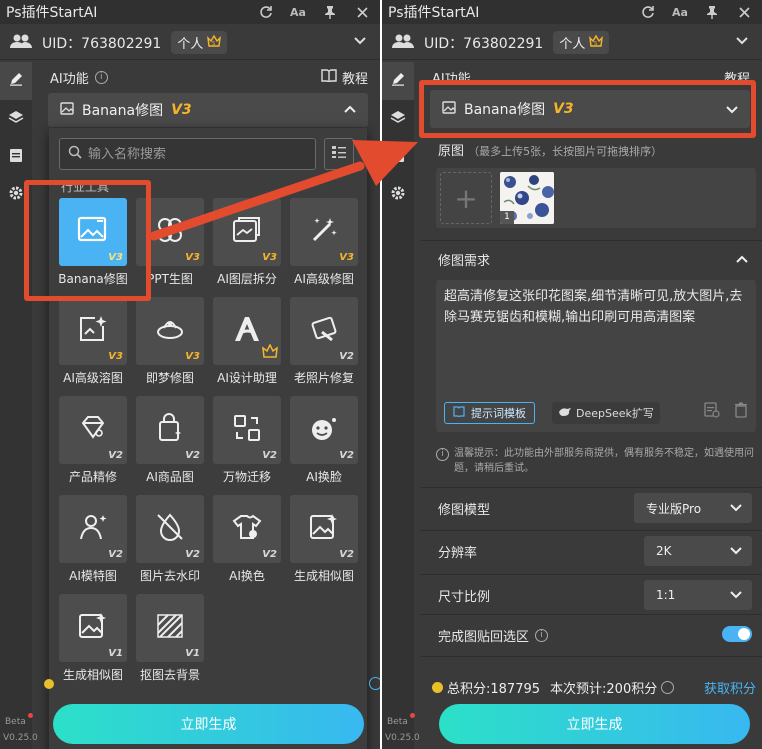 The width and height of the screenshot is (762, 749). I want to click on diamond-icon, so click(93, 430).